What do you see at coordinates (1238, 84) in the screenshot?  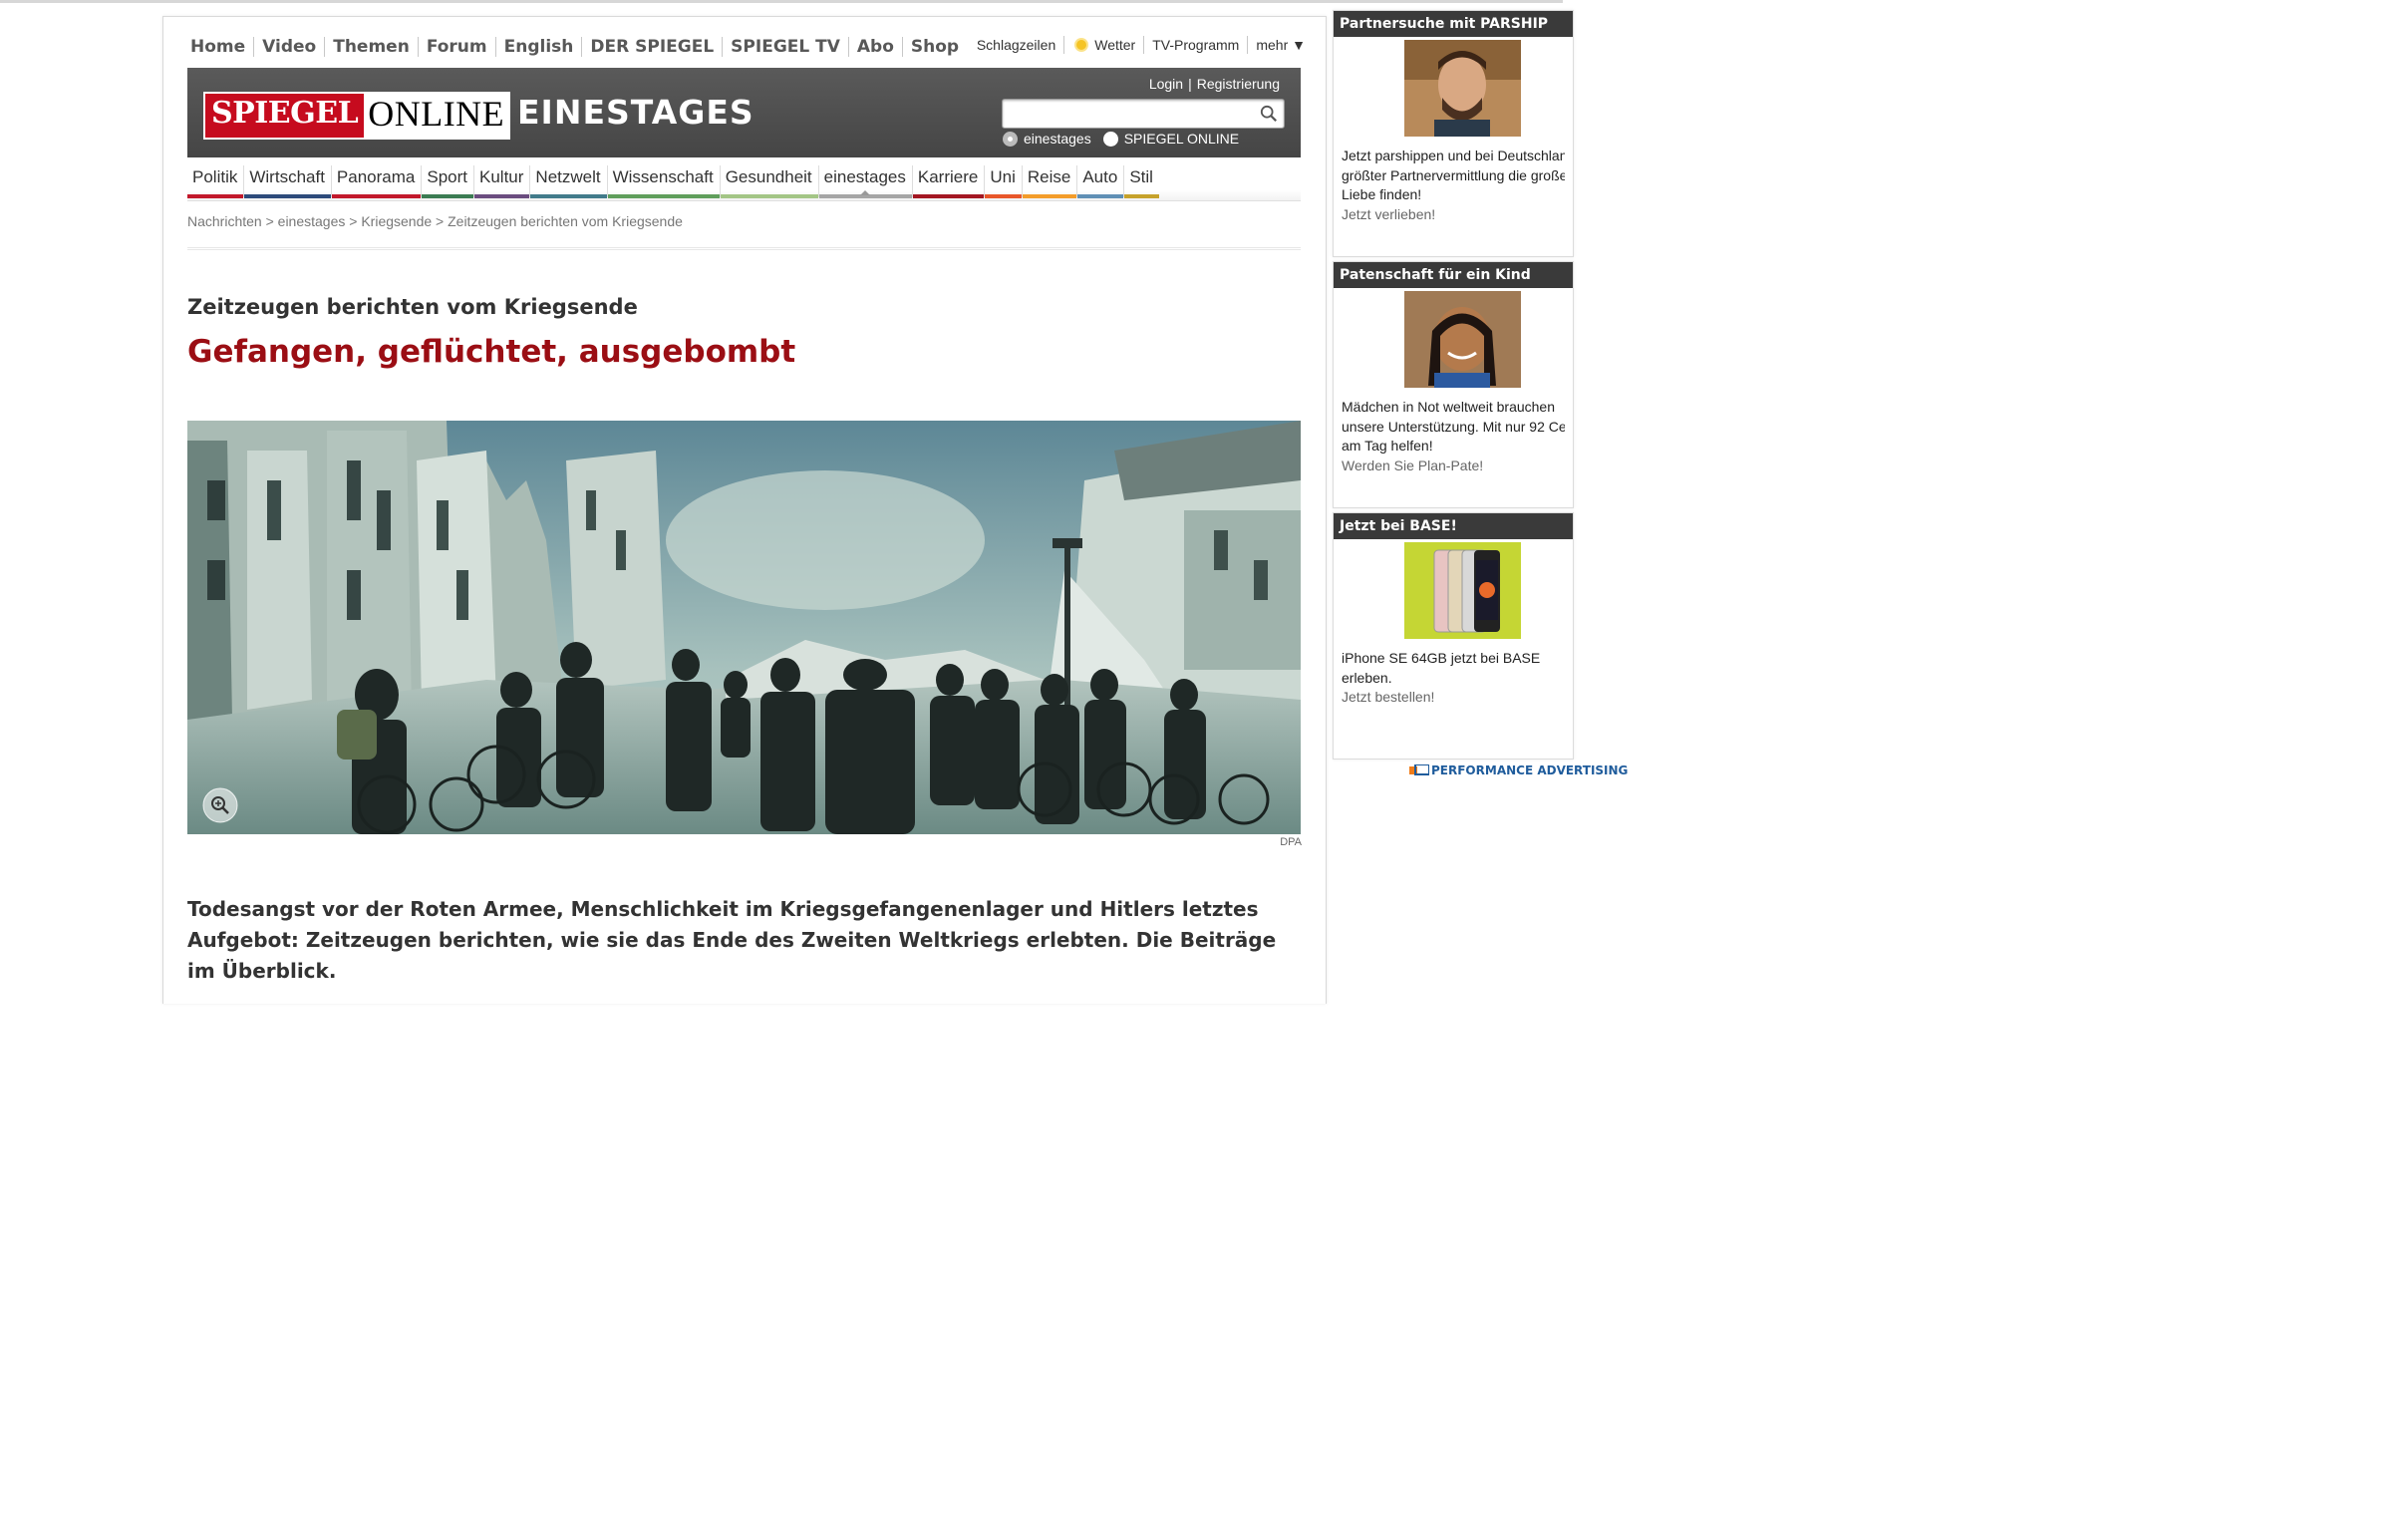 I see `register-link: Registrierung` at bounding box center [1238, 84].